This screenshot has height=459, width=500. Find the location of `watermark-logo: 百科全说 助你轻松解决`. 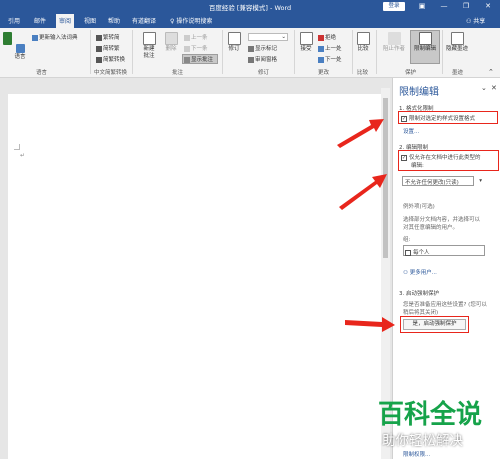

watermark-logo: 百科全说 助你轻松解决 is located at coordinates (434, 424).